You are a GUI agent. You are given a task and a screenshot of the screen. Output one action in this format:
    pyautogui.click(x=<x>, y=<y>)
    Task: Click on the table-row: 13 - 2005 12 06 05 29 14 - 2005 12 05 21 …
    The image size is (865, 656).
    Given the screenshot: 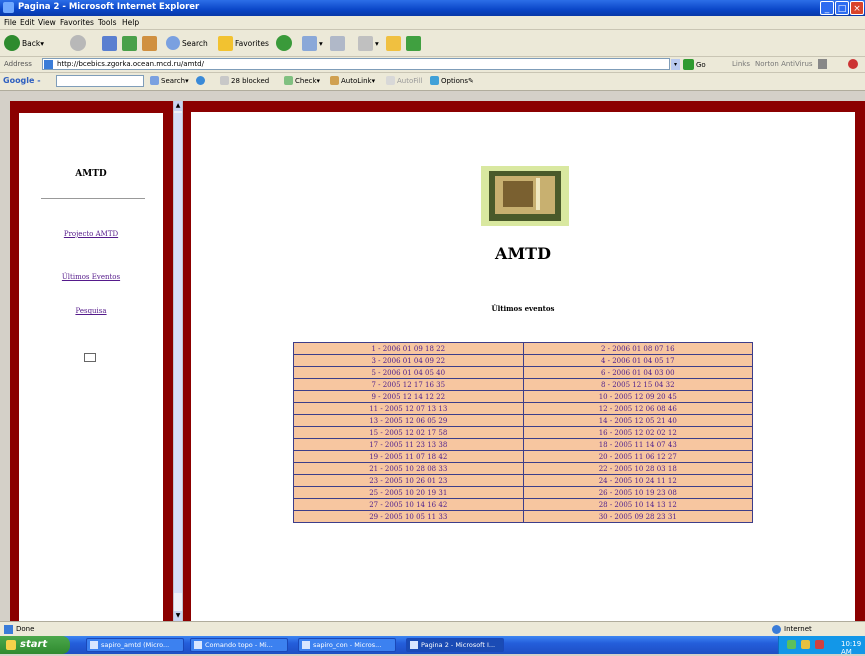 What is the action you would take?
    pyautogui.click(x=523, y=420)
    